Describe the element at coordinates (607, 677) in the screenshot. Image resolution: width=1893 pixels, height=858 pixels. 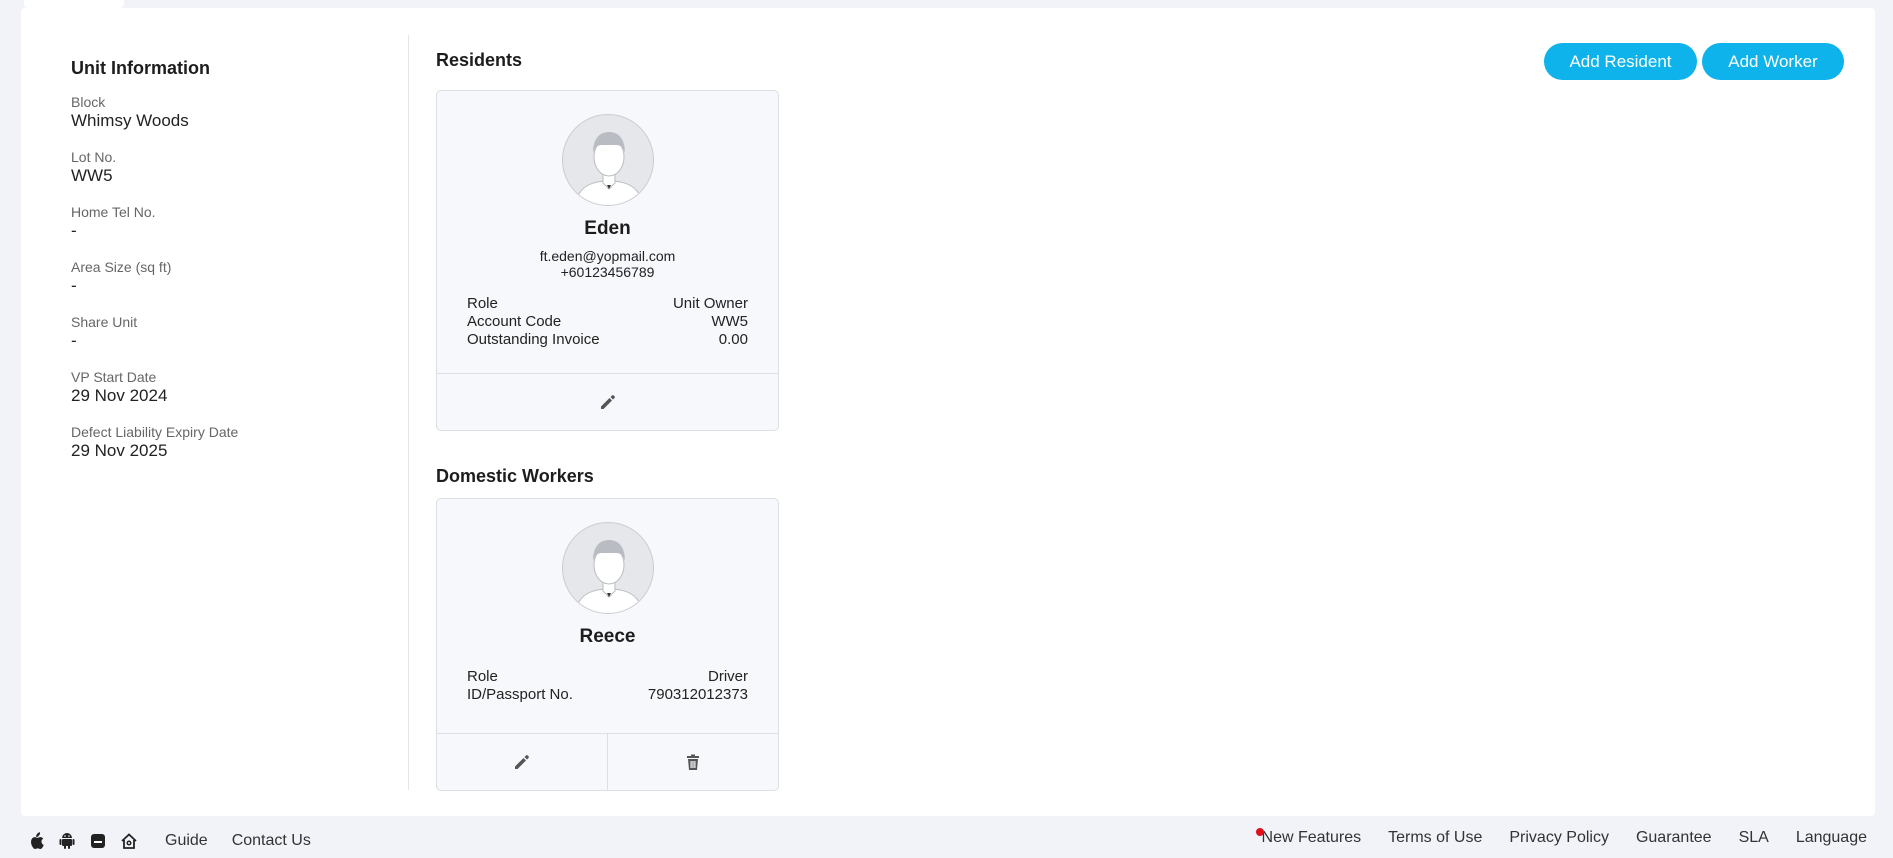
I see `detail-row: Role Driver` at that location.